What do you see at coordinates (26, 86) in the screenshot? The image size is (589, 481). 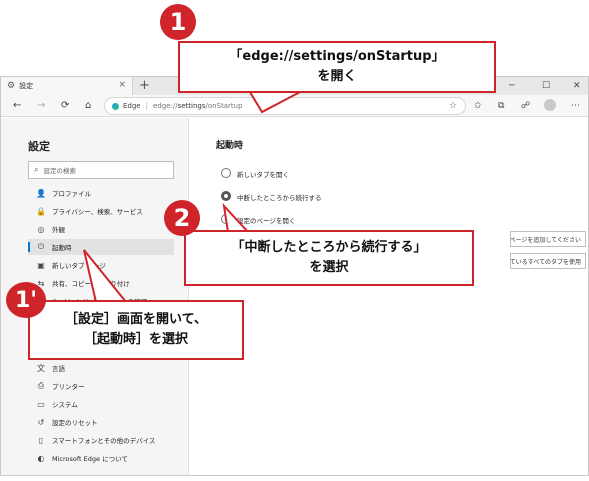 I see `tab-title: 設定` at bounding box center [26, 86].